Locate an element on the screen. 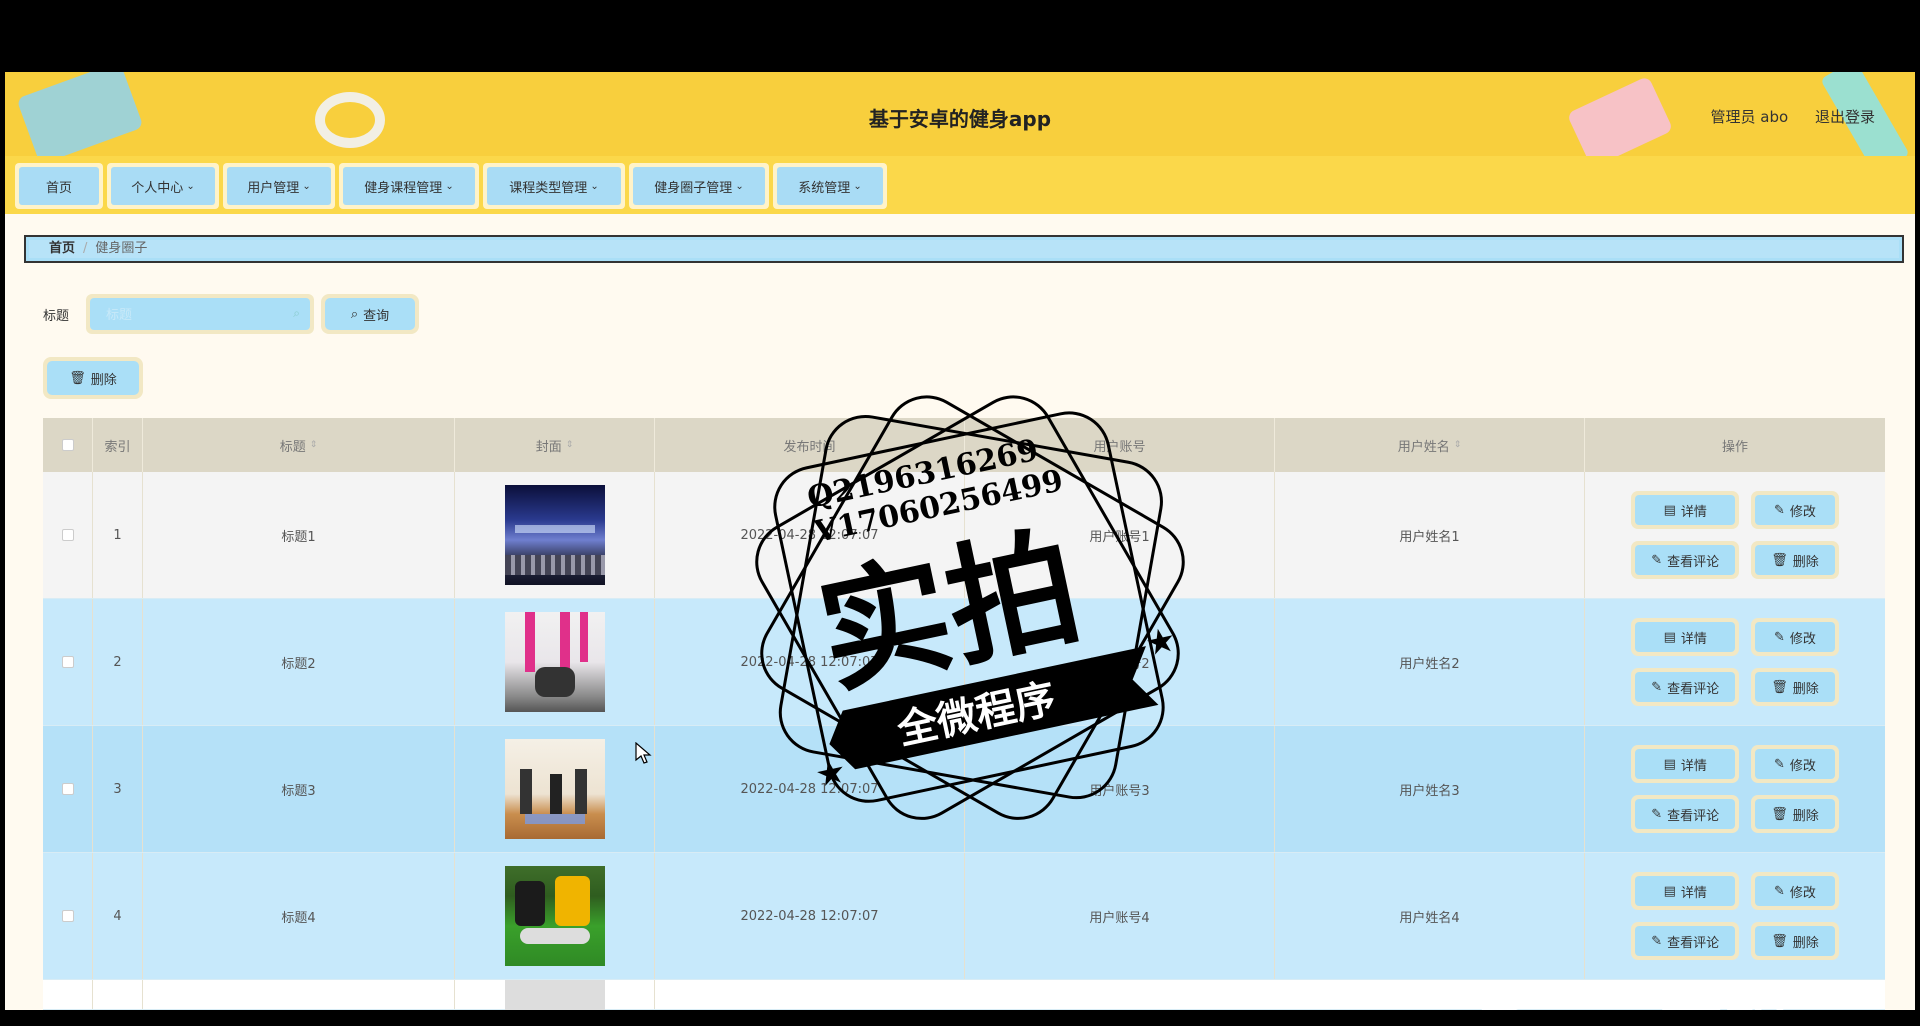 This screenshot has width=1920, height=1026. nav-label: 健身圈子管理 is located at coordinates (693, 188).